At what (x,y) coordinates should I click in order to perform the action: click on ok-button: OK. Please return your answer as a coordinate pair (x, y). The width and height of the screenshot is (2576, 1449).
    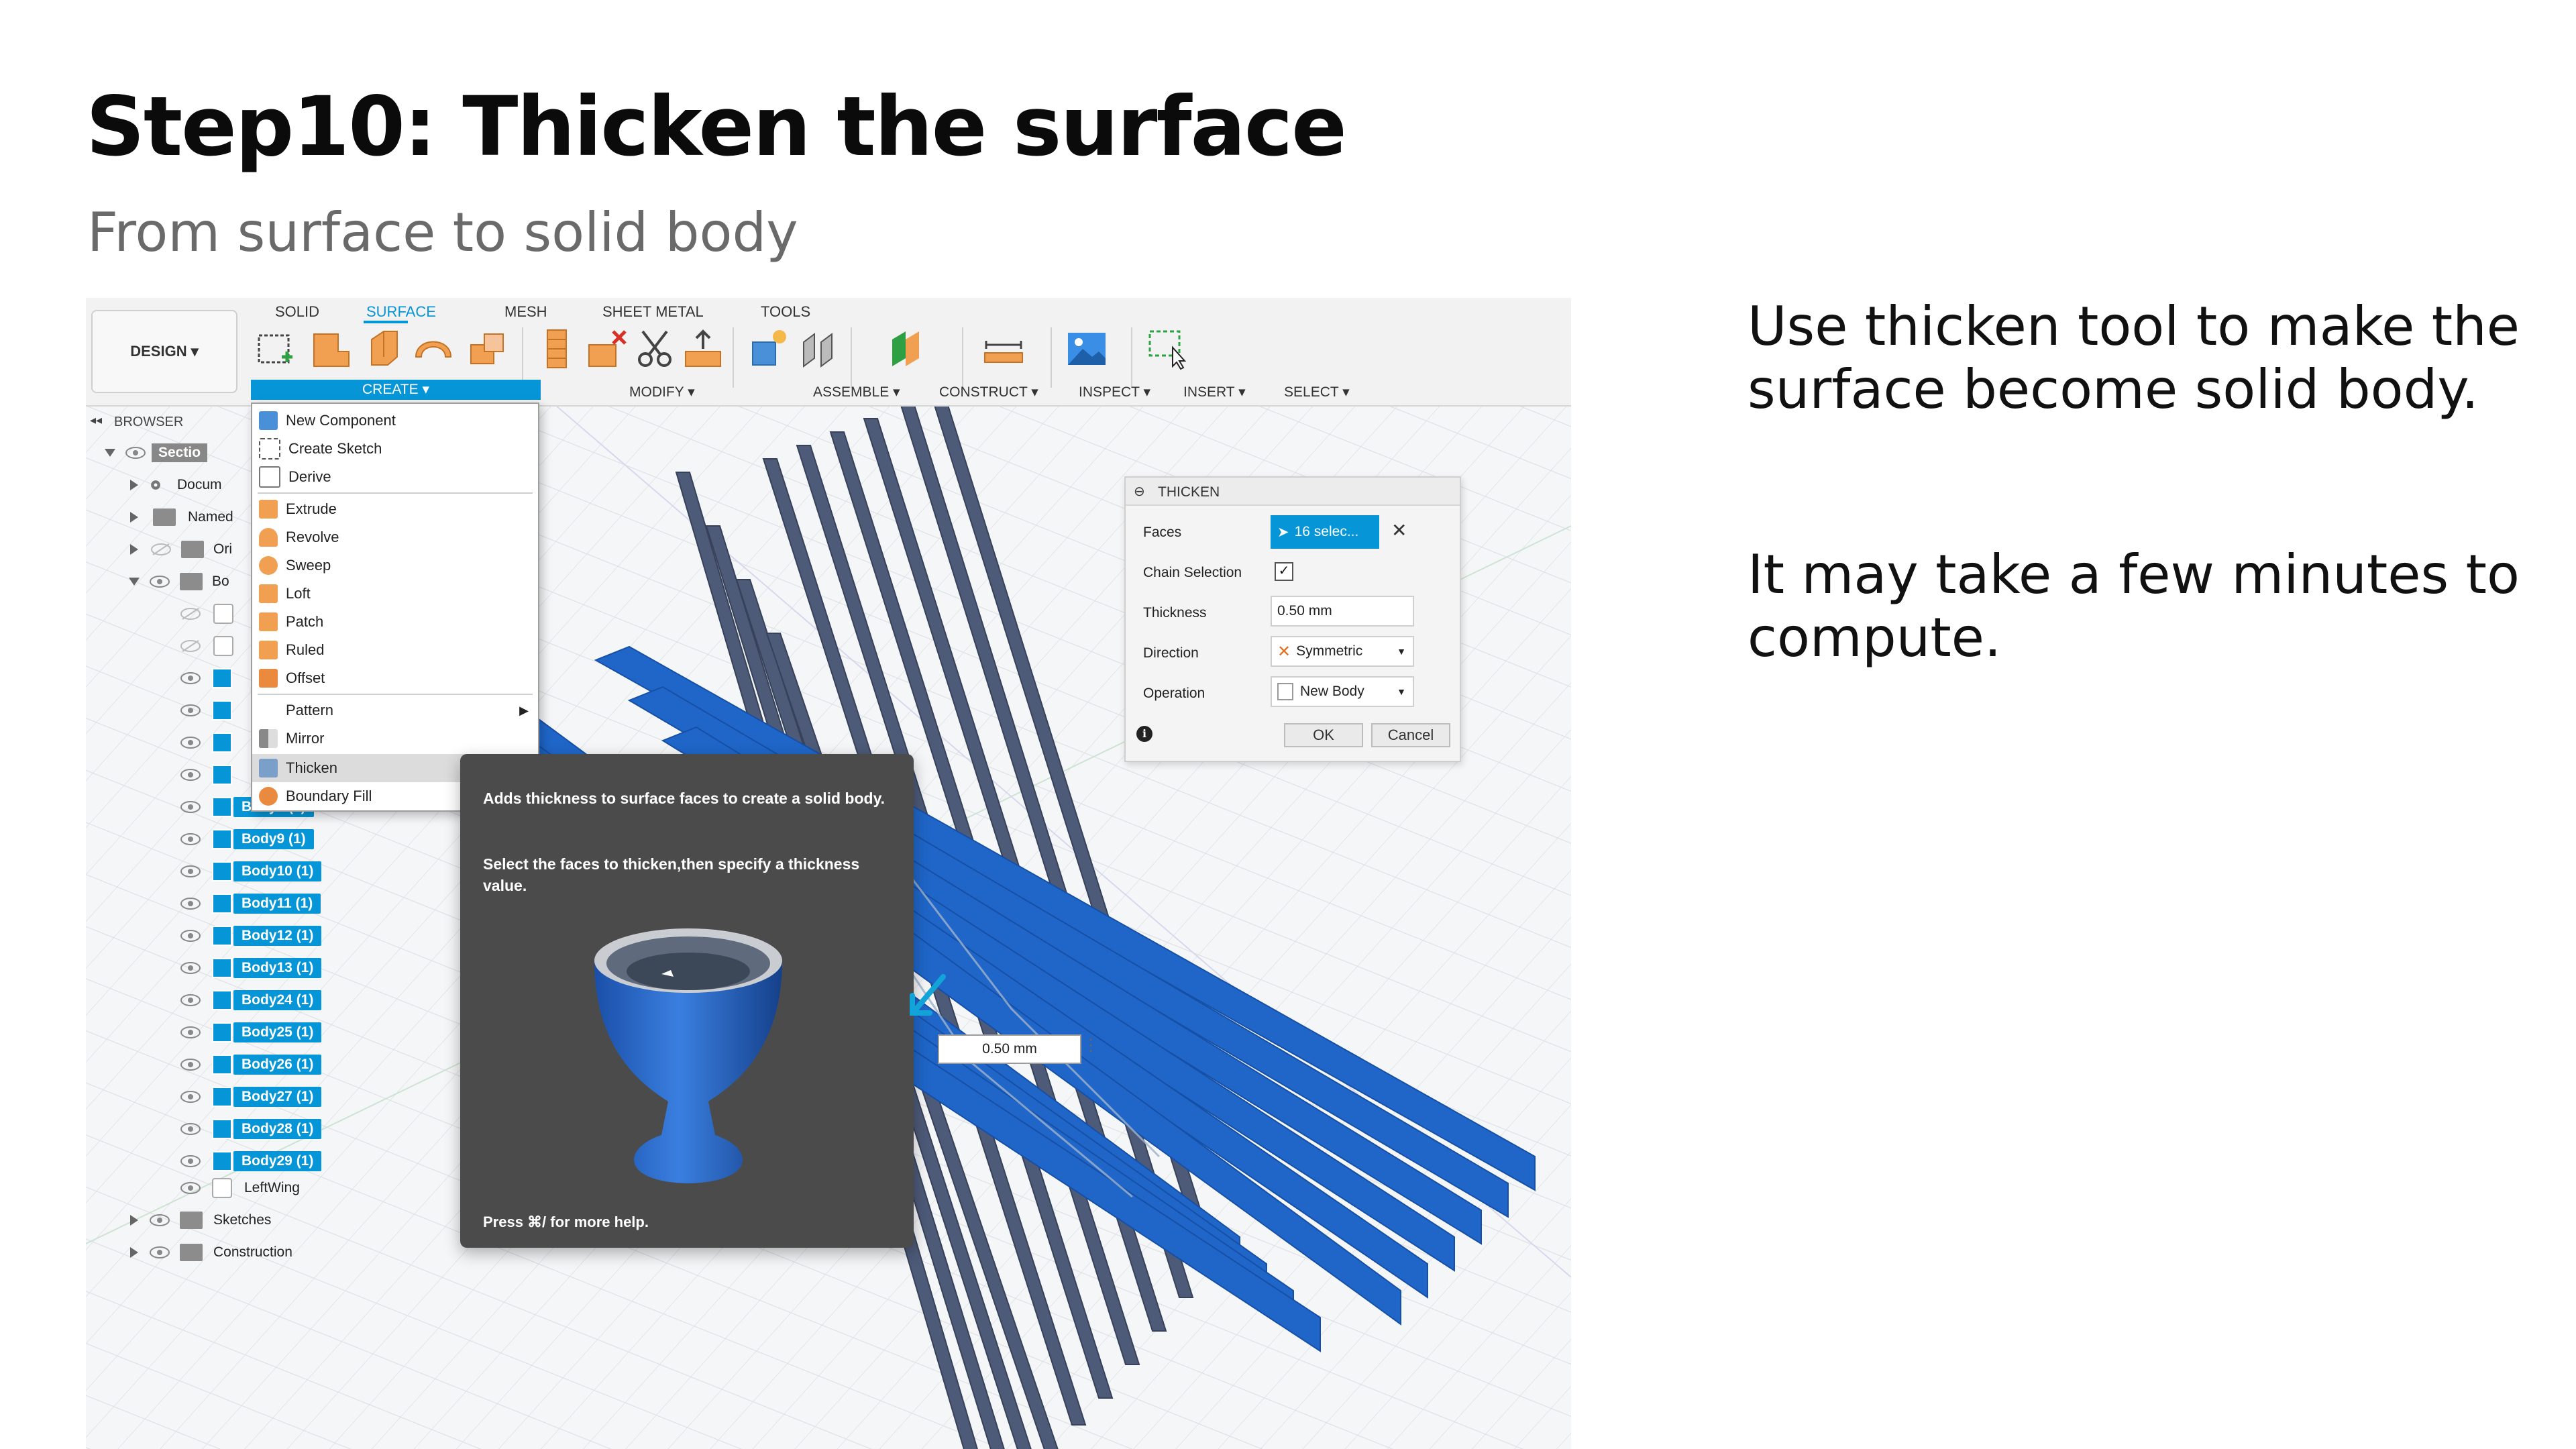
    Looking at the image, I should click on (1323, 735).